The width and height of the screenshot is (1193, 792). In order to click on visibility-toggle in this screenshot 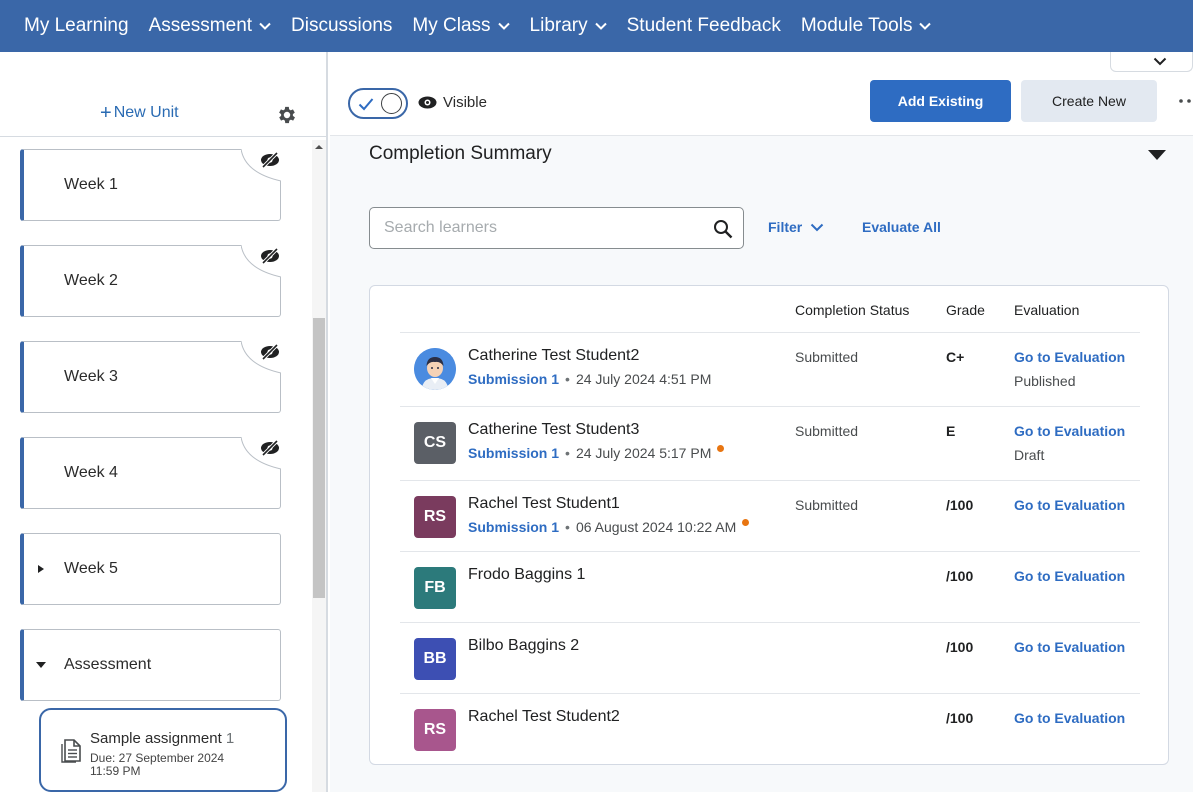, I will do `click(378, 103)`.